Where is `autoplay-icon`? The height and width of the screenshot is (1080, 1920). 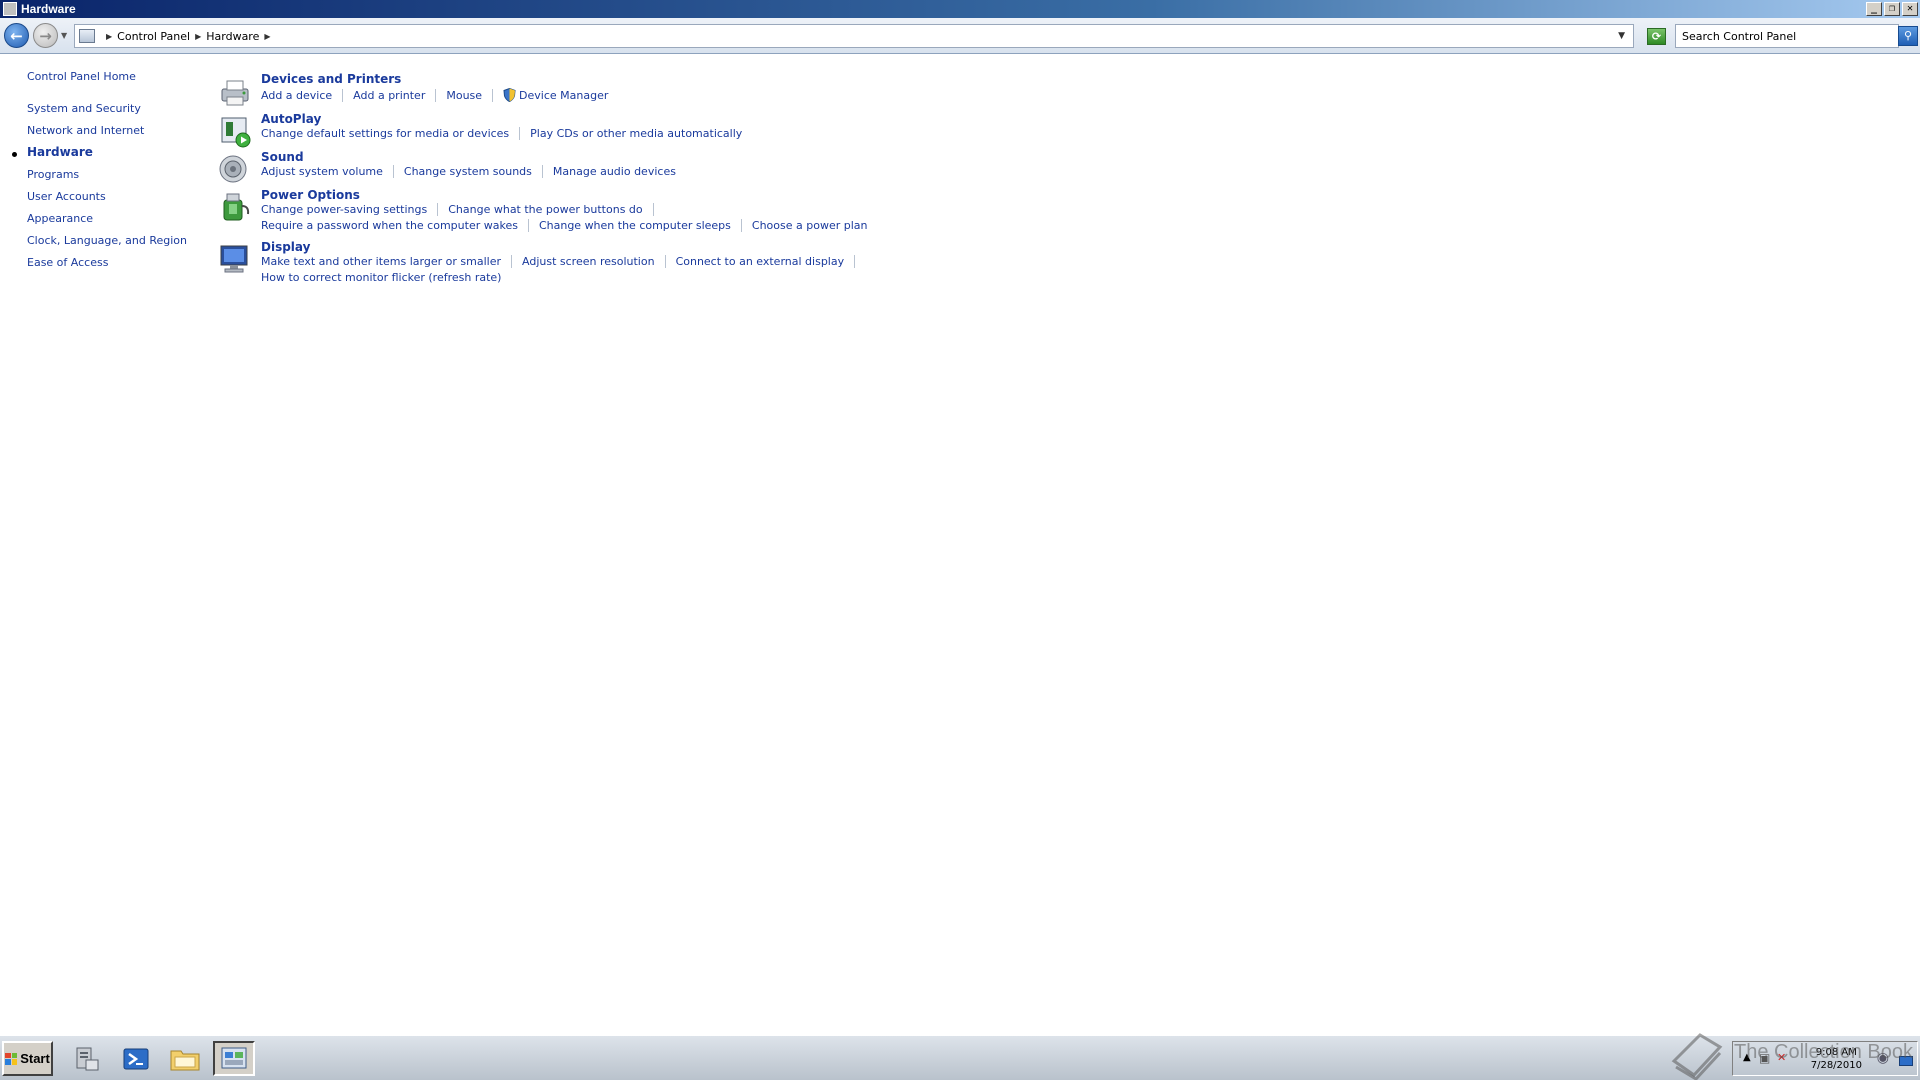 autoplay-icon is located at coordinates (235, 131).